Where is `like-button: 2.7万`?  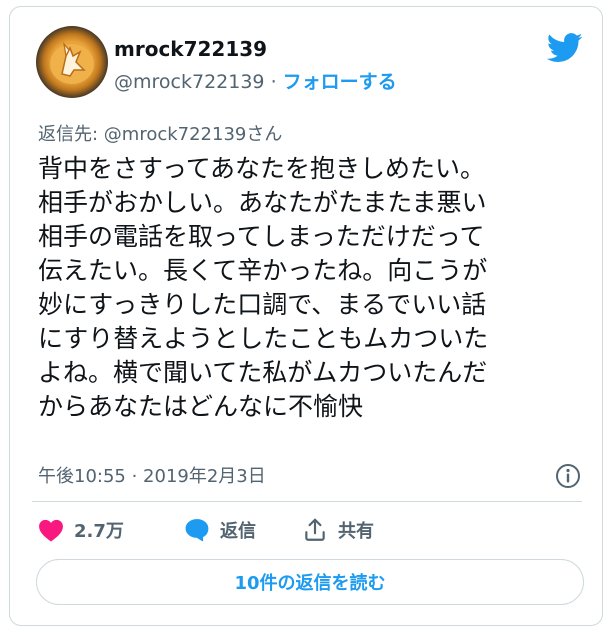
like-button: 2.7万 is located at coordinates (81, 530).